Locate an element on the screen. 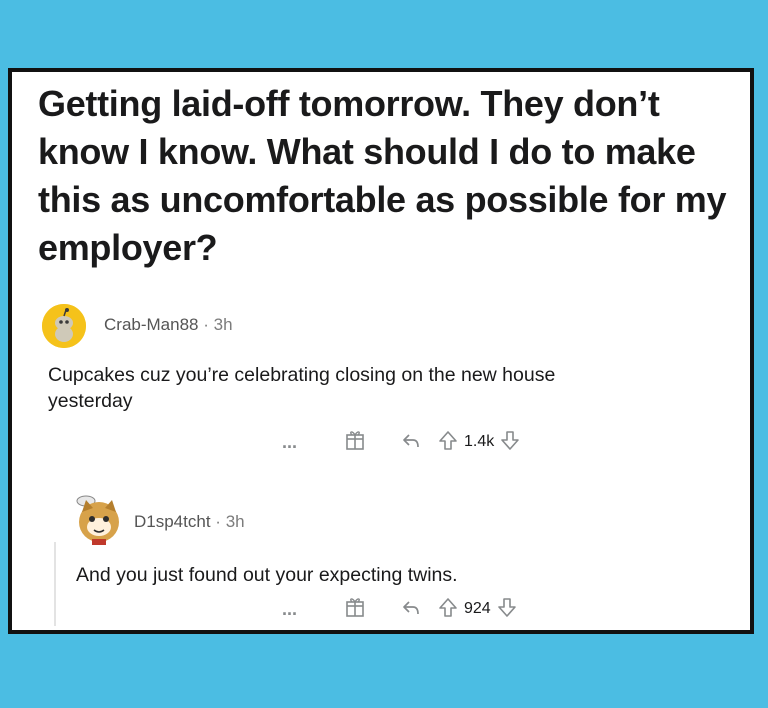 This screenshot has width=768, height=708. comment-meta: D1sp4tcht · 3h is located at coordinates (189, 522).